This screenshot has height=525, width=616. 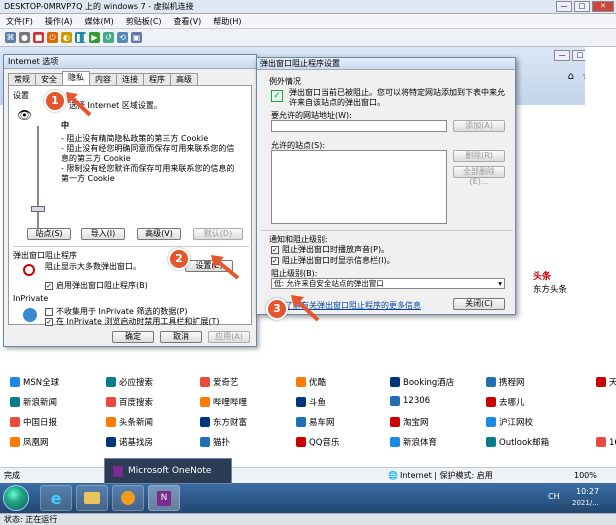 What do you see at coordinates (138, 321) in the screenshot?
I see `inprivate-toolbar-label: 在 InPrivate 浏览启动时禁用工具栏和扩展(T)` at bounding box center [138, 321].